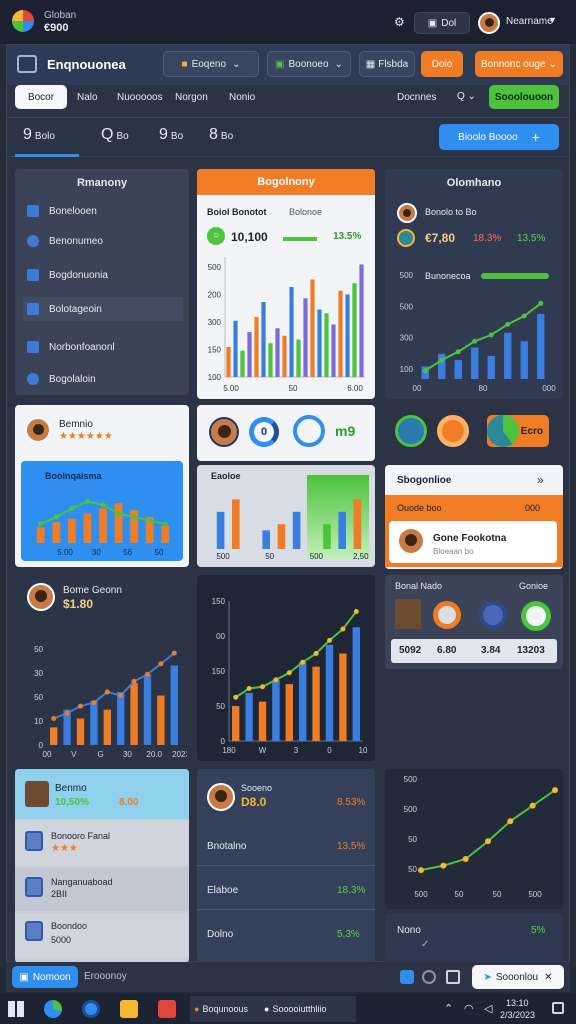 This screenshot has height=1024, width=576. Describe the element at coordinates (171, 135) in the screenshot. I see `stat-3: 9 Bo` at that location.